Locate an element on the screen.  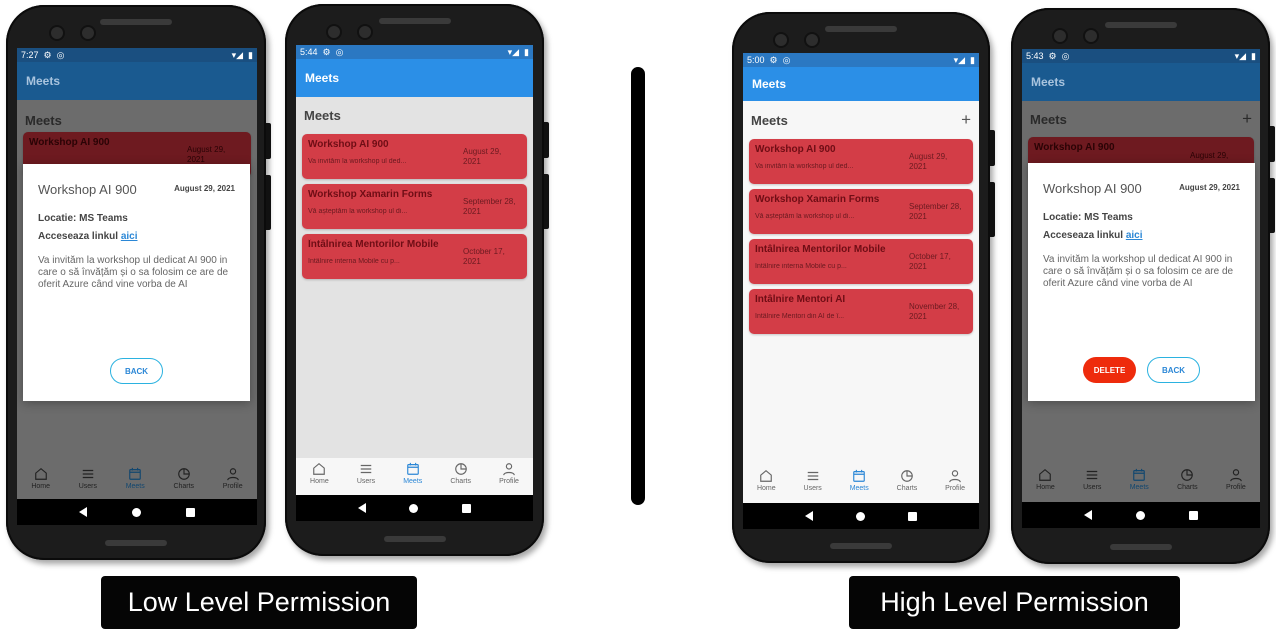
add-meet-button: + is located at coordinates (966, 120).